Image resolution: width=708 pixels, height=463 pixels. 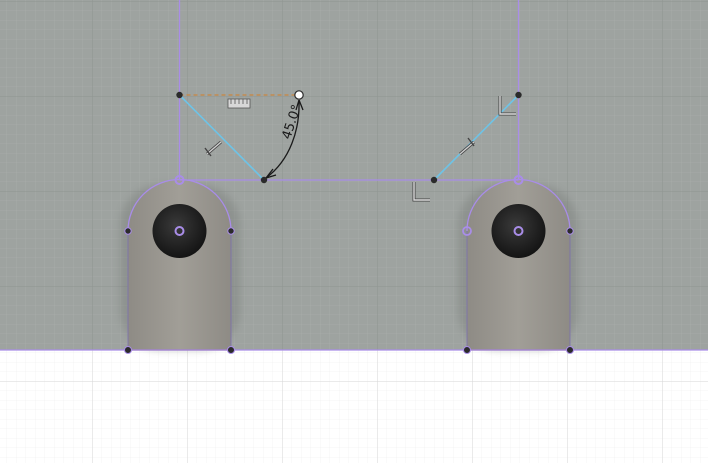 I want to click on point-left-tab-mid-right, so click(x=231, y=231).